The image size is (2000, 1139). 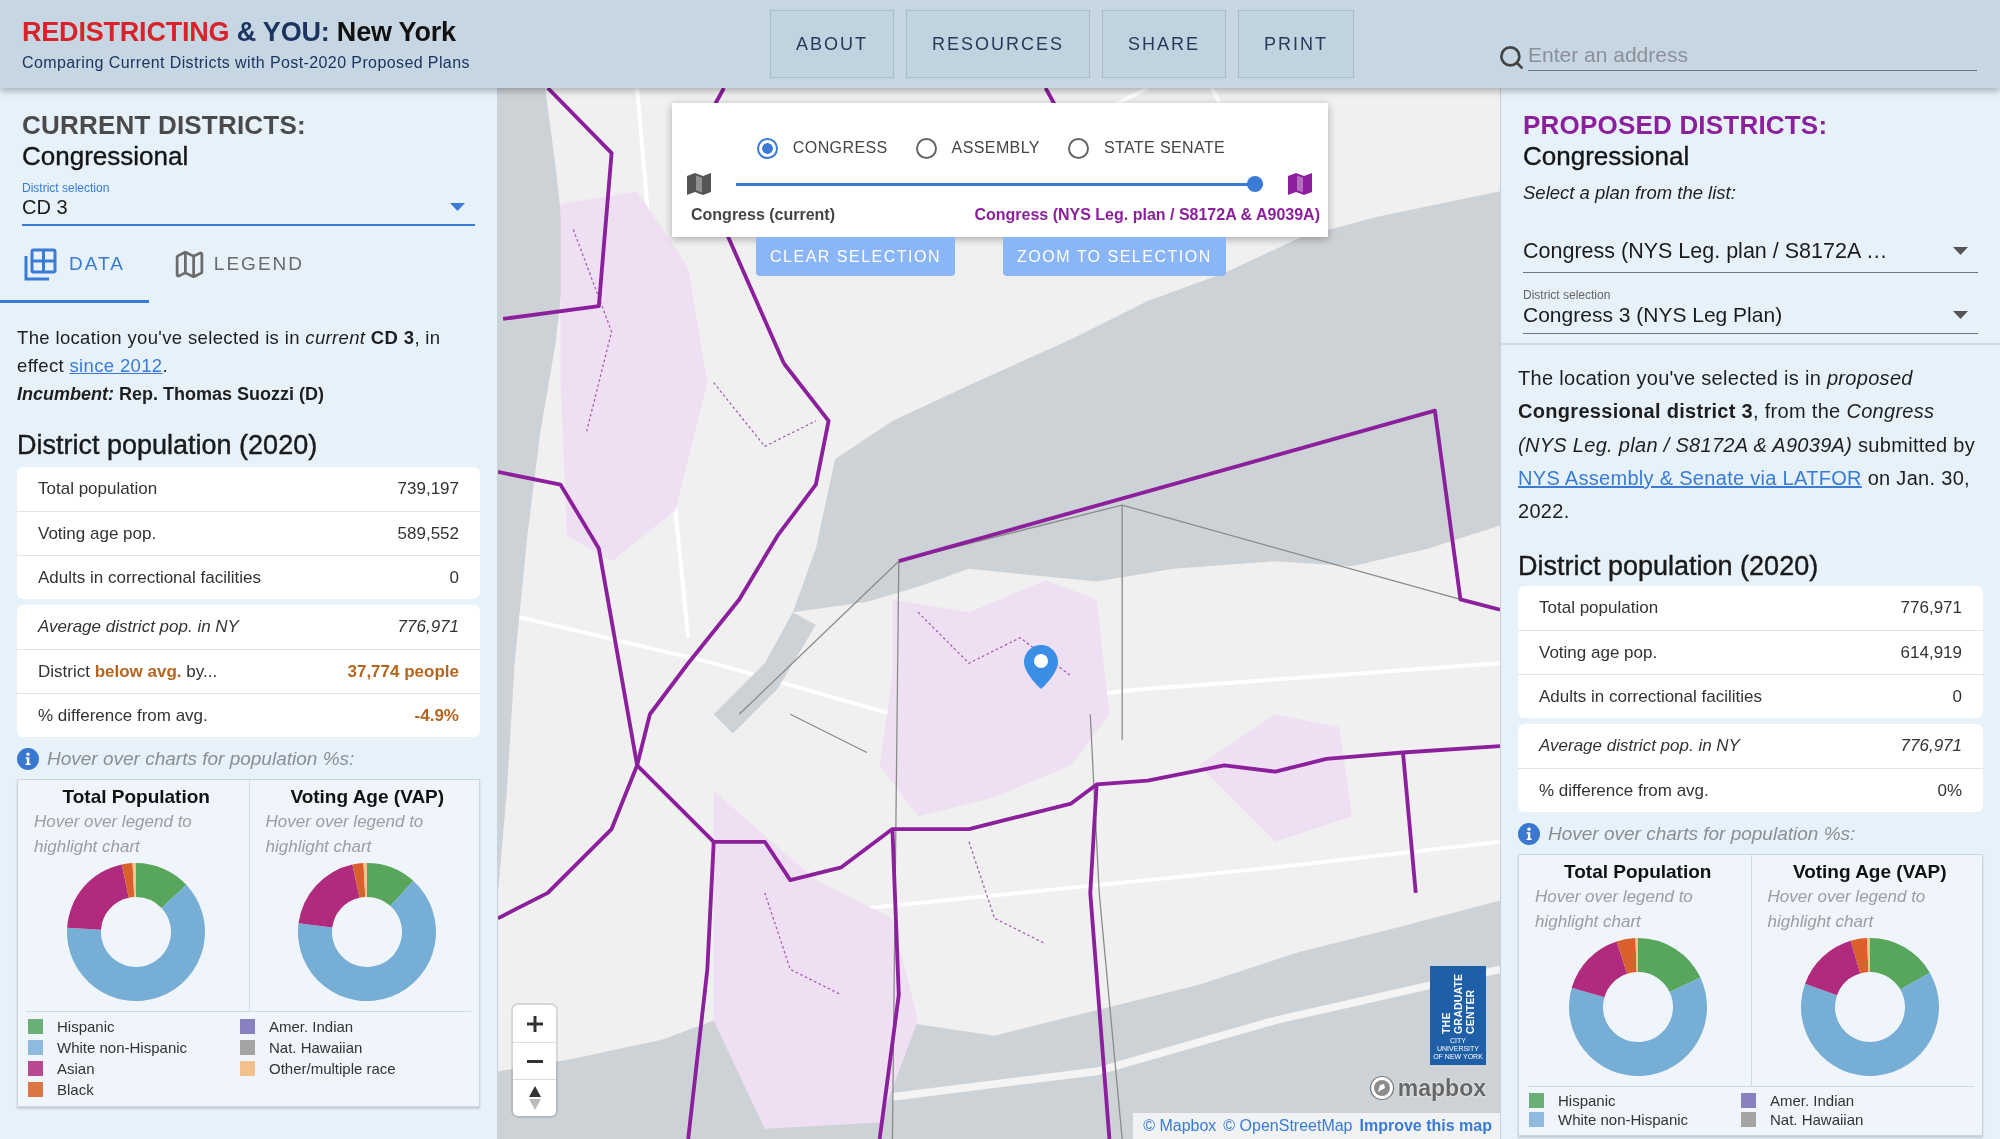 What do you see at coordinates (1931, 653) in the screenshot?
I see `stat-value: 614,919` at bounding box center [1931, 653].